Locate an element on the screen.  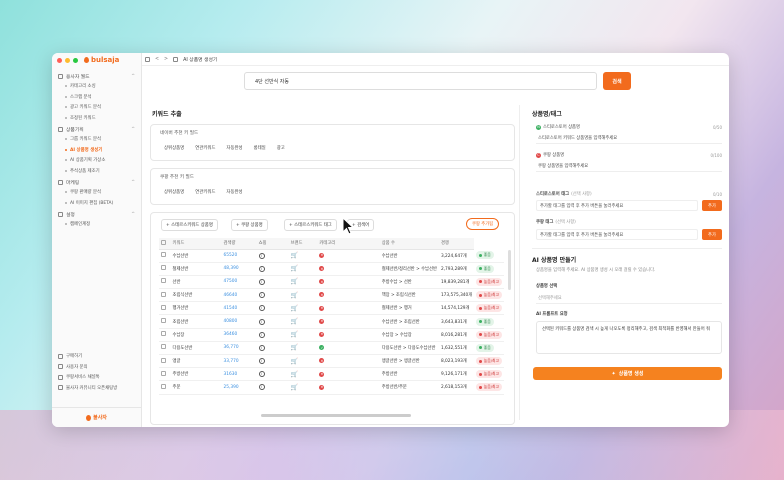
sidebar-item: AI 이미지 편집 (BETA) is located at coordinates (96, 203).